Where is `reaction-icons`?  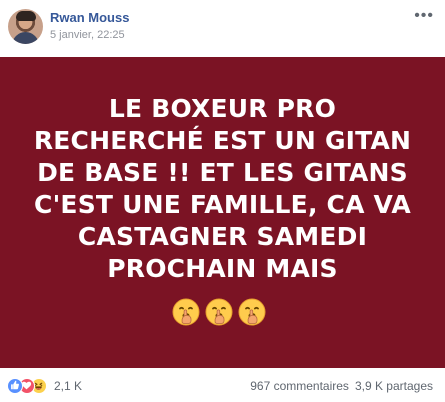
reaction-icons is located at coordinates (31, 386).